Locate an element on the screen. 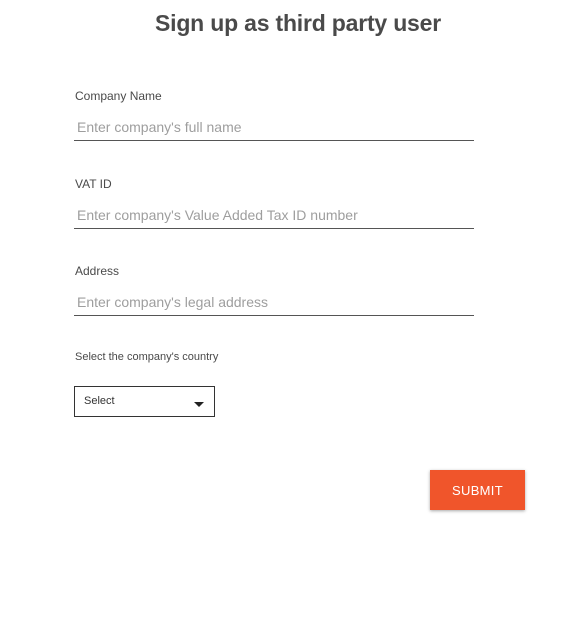 Image resolution: width=576 pixels, height=621 pixels. caret-down-icon is located at coordinates (199, 404).